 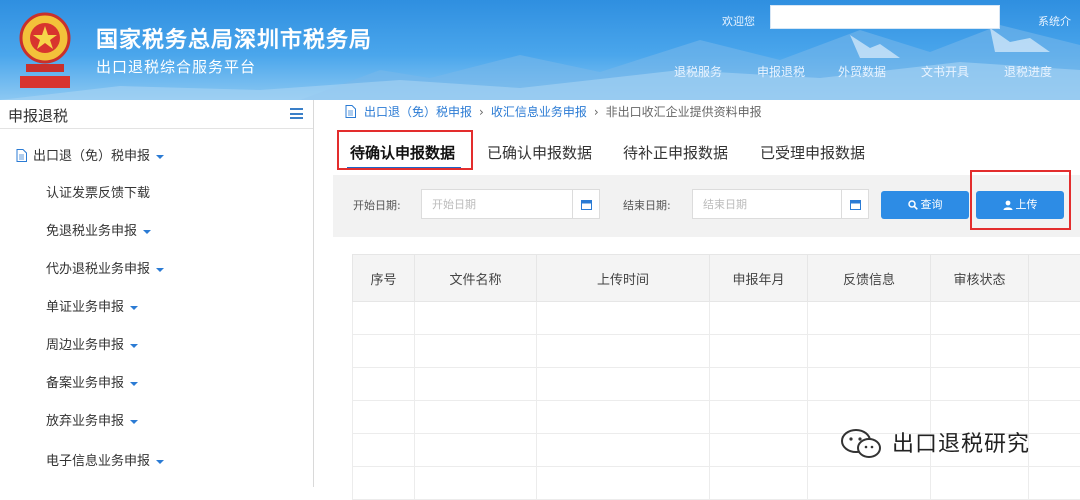 I want to click on tab-confirmed: 已确认申报数据, so click(x=539, y=152).